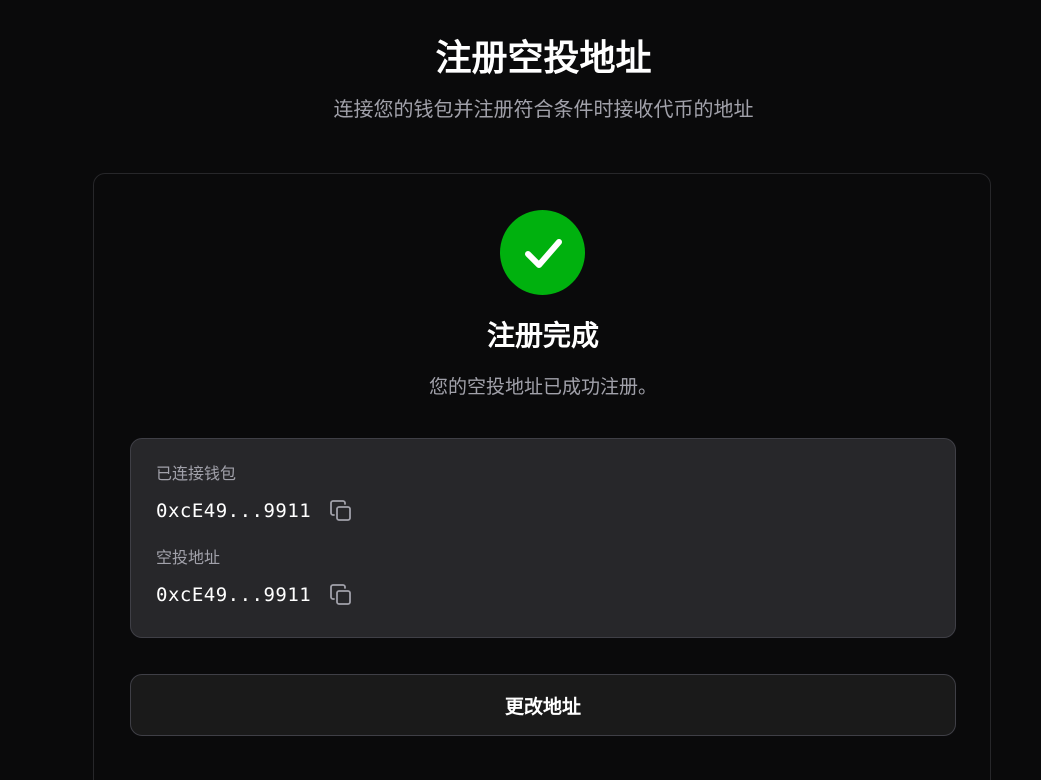 This screenshot has height=780, width=1041. I want to click on change-address-button: 更改地址, so click(543, 705).